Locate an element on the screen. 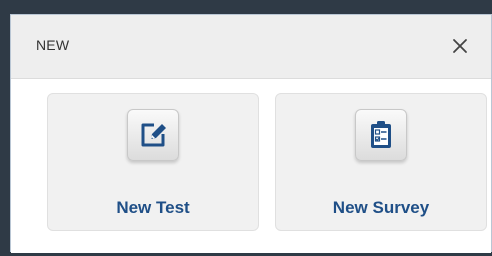  clipboard-checklist-icon is located at coordinates (381, 135).